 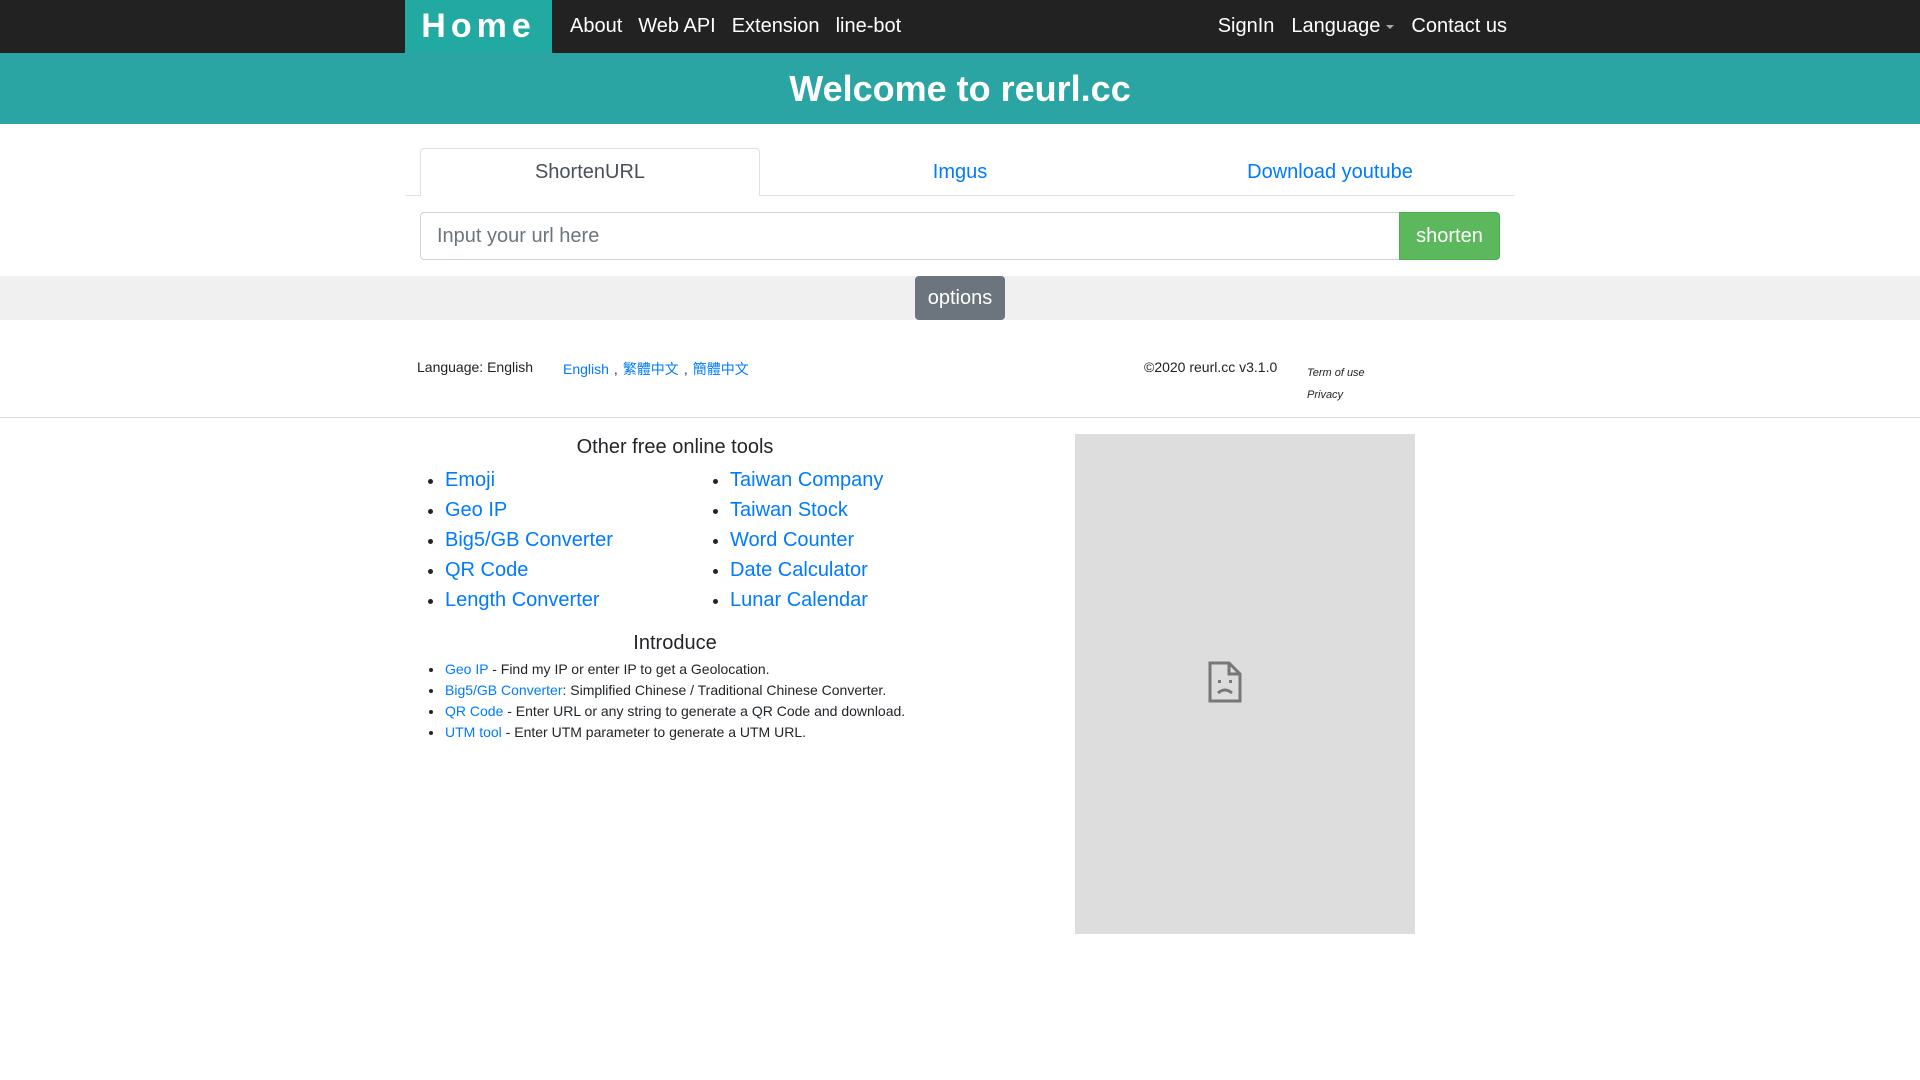 I want to click on tool-link-word-counter: Word Counter, so click(x=792, y=540).